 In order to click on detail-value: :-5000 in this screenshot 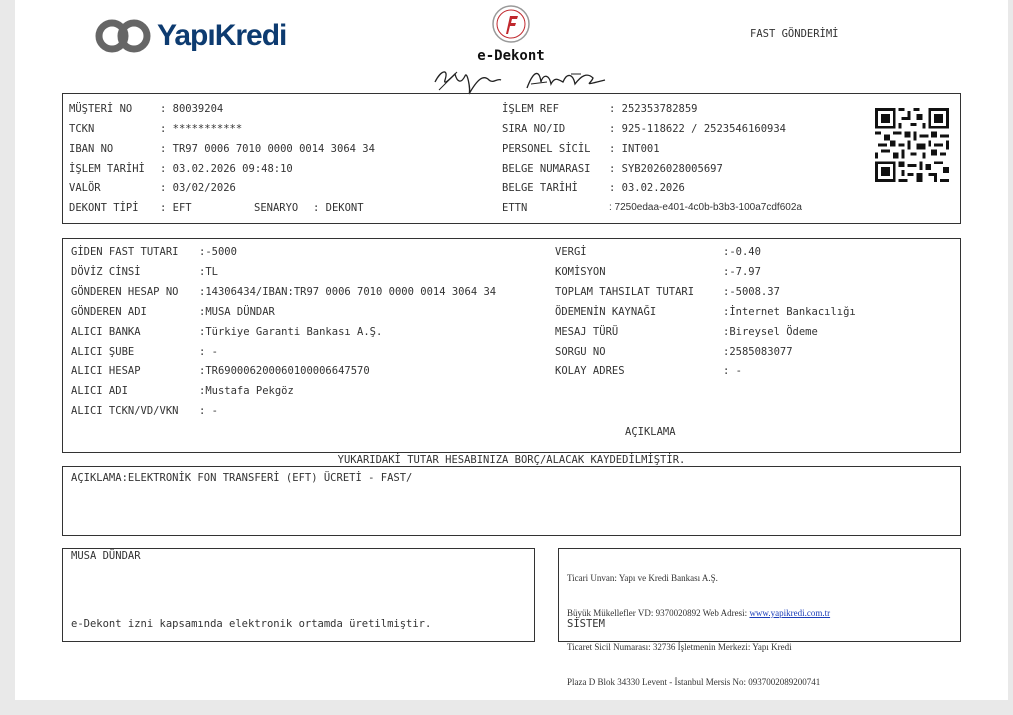, I will do `click(218, 252)`.